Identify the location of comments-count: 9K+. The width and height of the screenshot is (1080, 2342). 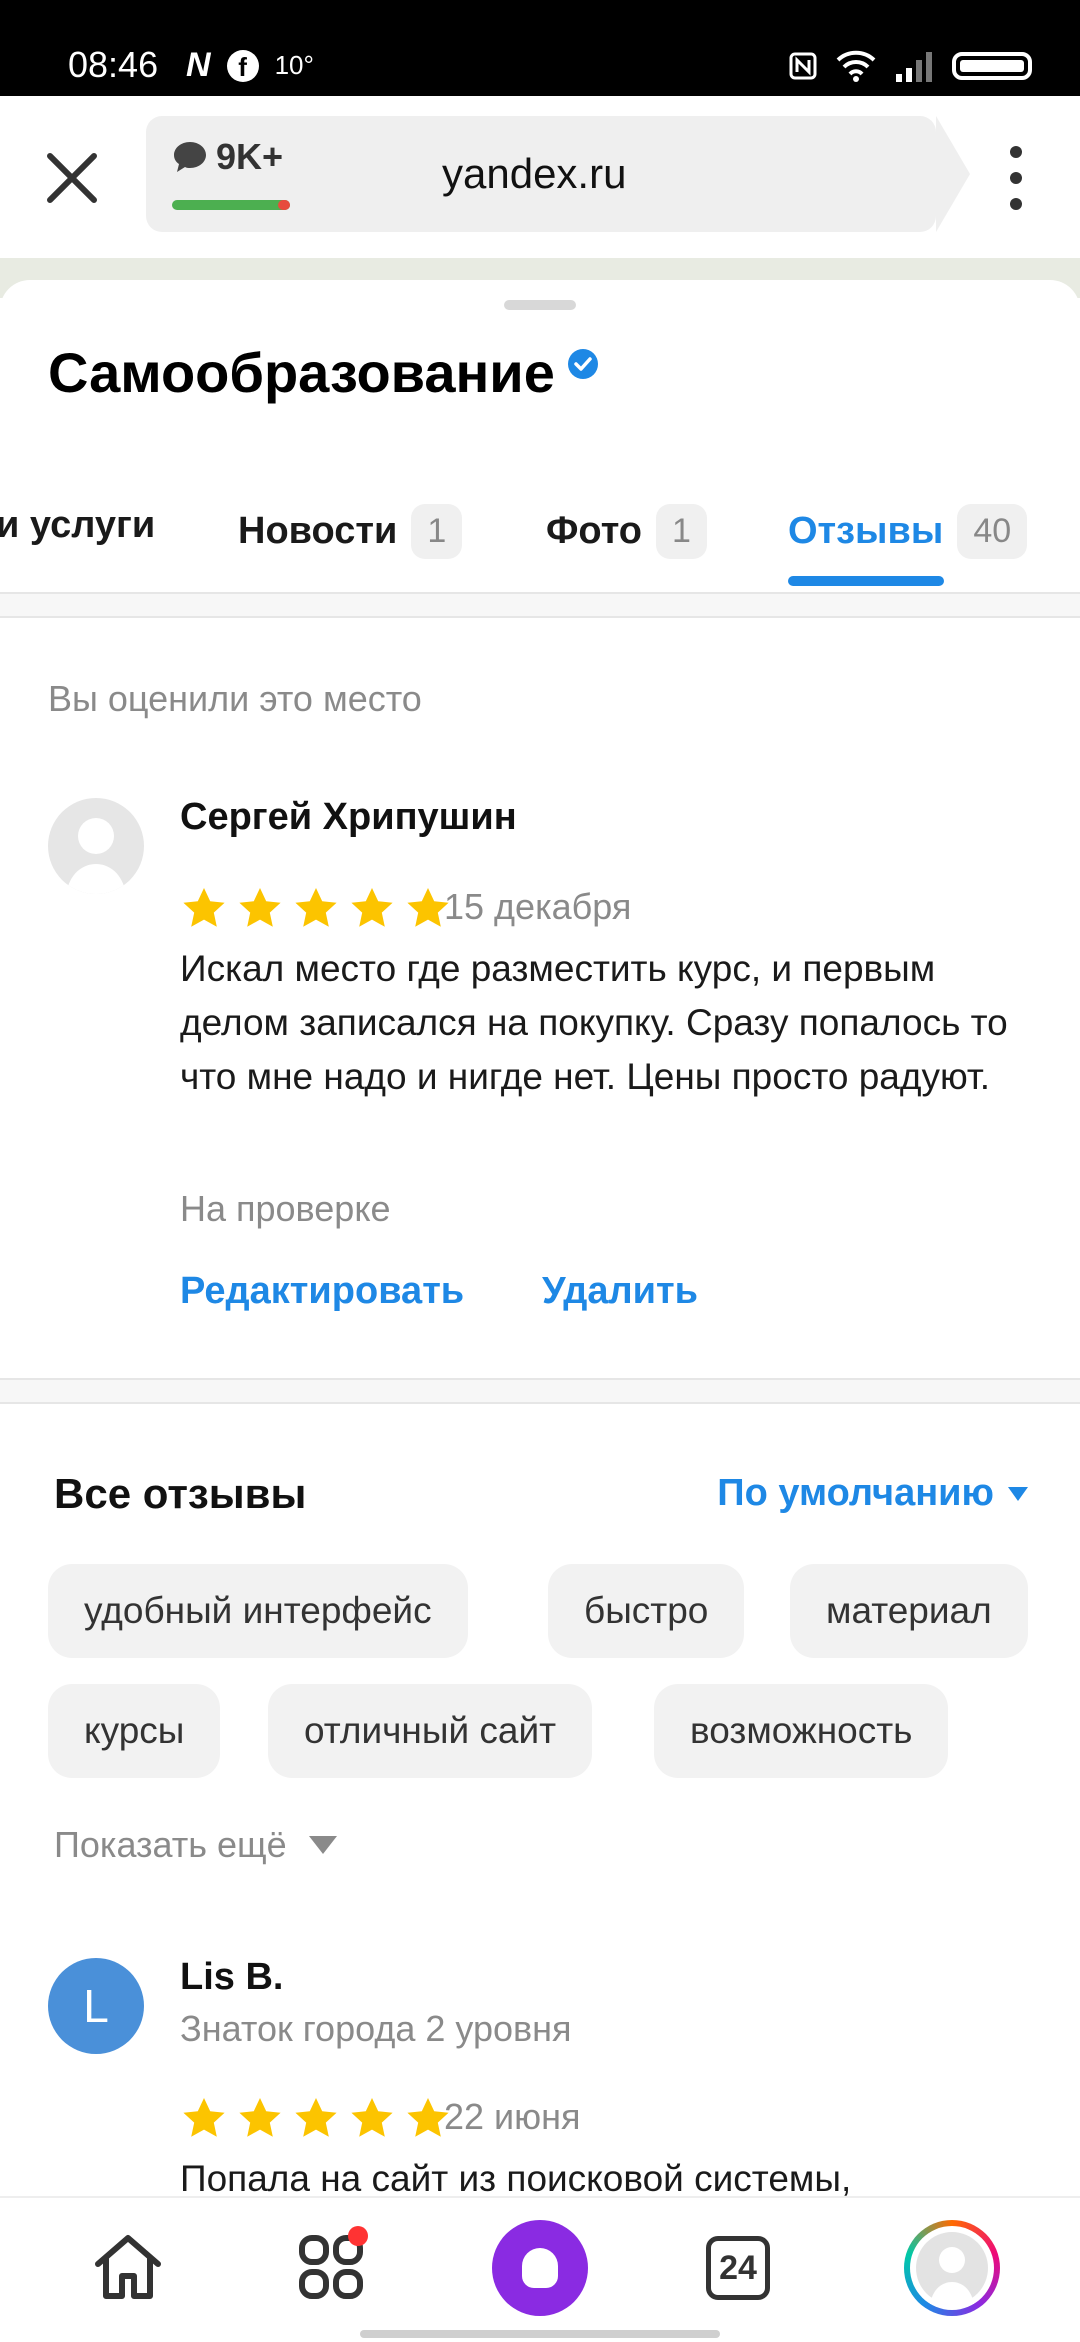
(250, 156).